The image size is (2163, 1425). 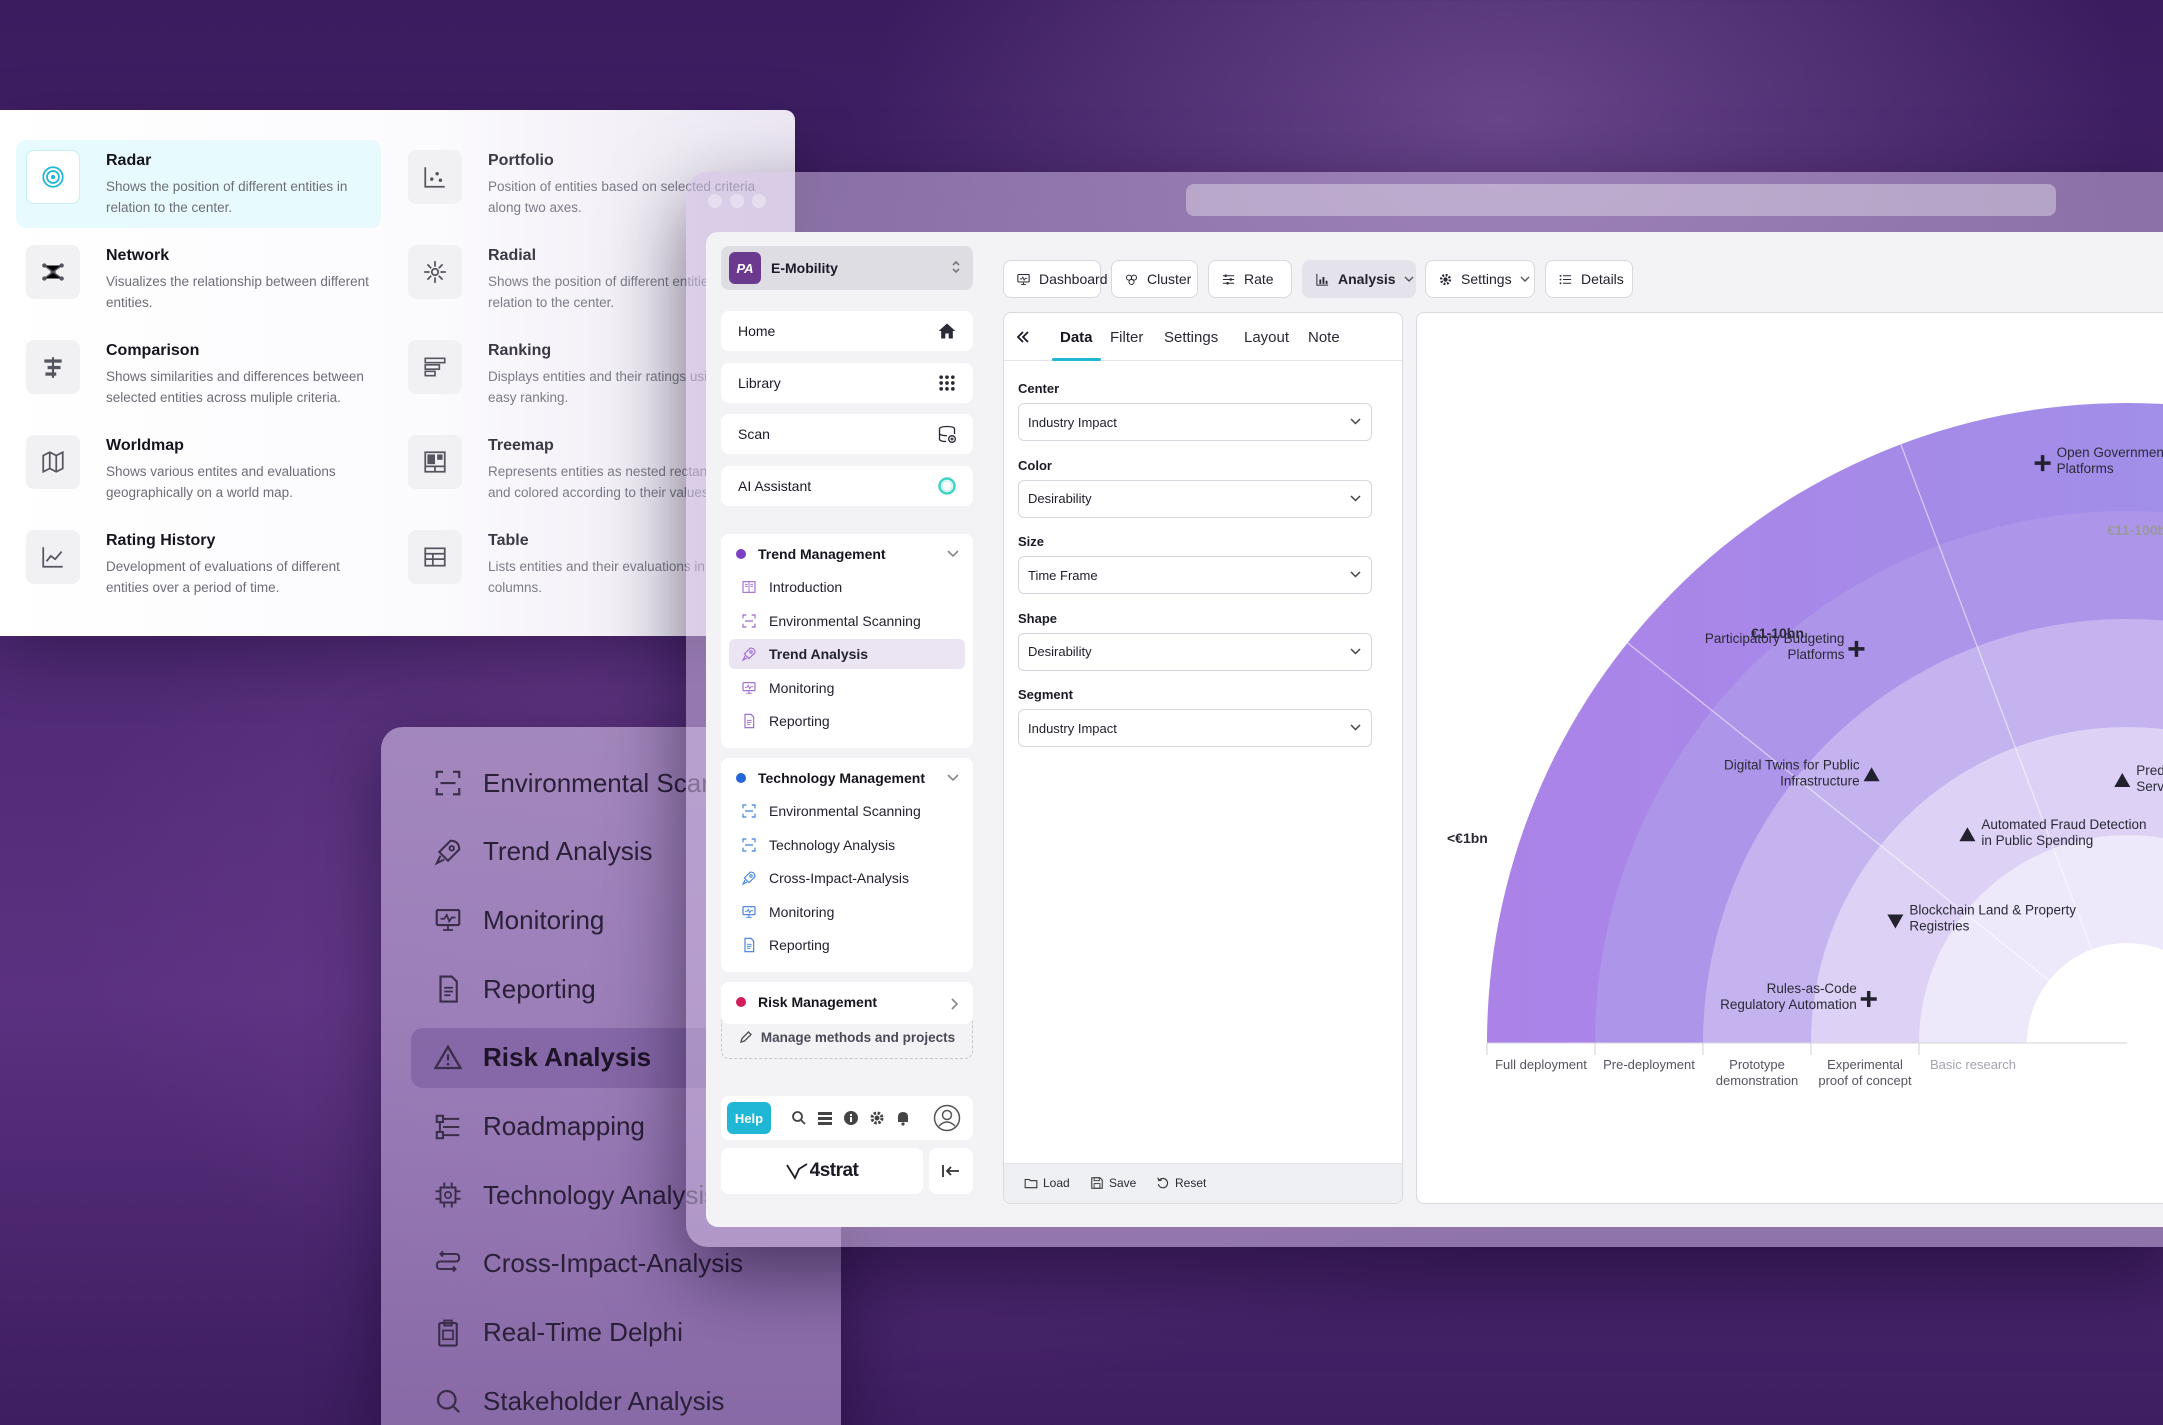 What do you see at coordinates (759, 201) in the screenshot?
I see `window-maximize-dot` at bounding box center [759, 201].